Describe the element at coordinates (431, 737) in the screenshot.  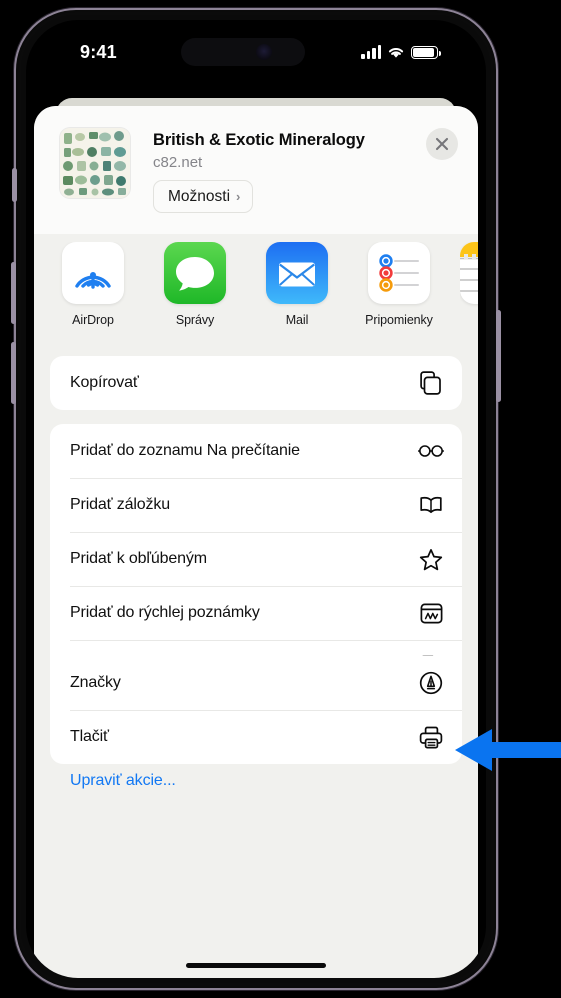
I see `printer-icon` at that location.